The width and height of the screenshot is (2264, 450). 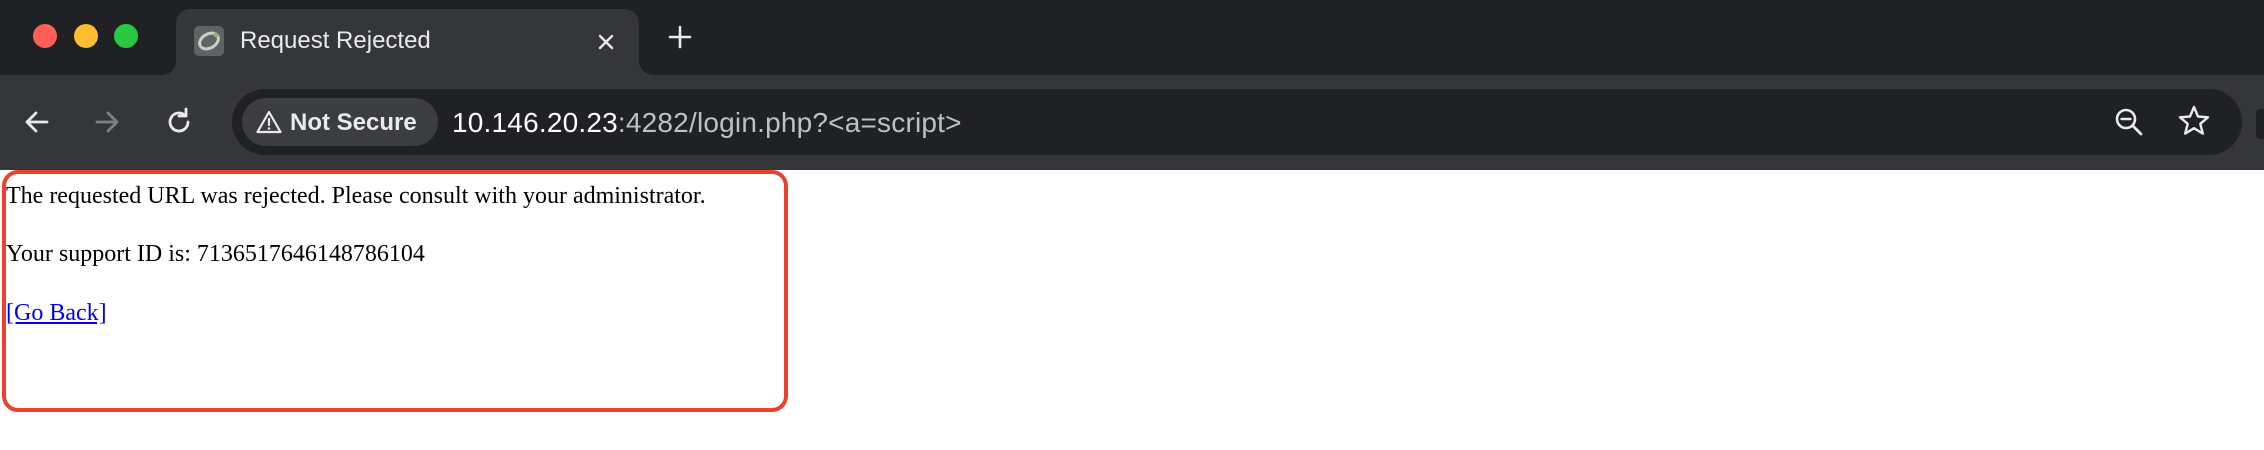 What do you see at coordinates (535, 122) in the screenshot?
I see `url-host: 10.146.20.23` at bounding box center [535, 122].